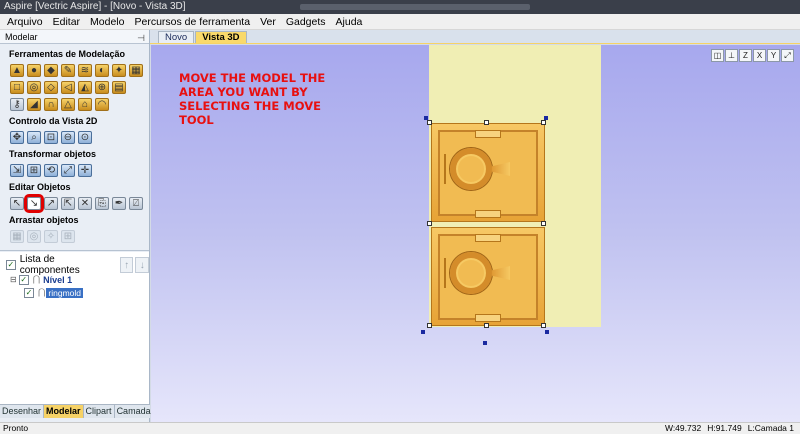 Image resolution: width=800 pixels, height=434 pixels. Describe the element at coordinates (13, 279) in the screenshot. I see `collapse-icon: ⊟` at that location.